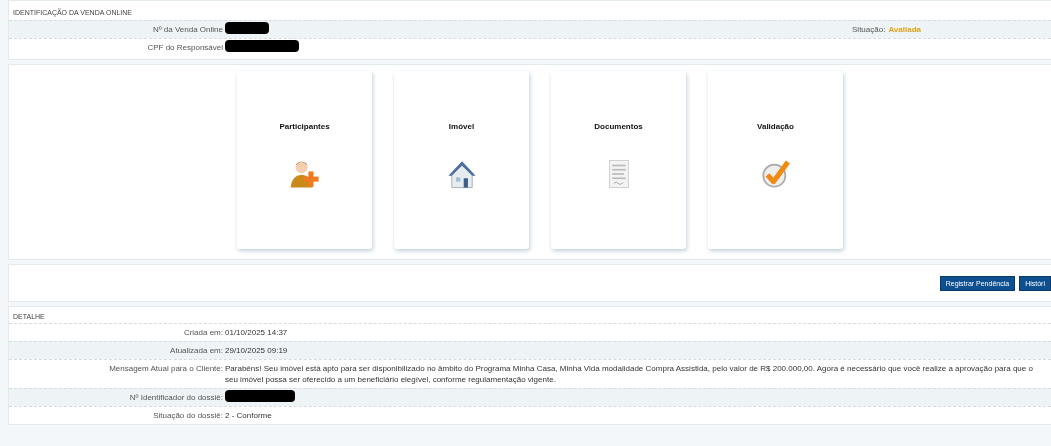 The width and height of the screenshot is (1051, 446). What do you see at coordinates (249, 415) in the screenshot?
I see `field-value: 2 - Conforme` at bounding box center [249, 415].